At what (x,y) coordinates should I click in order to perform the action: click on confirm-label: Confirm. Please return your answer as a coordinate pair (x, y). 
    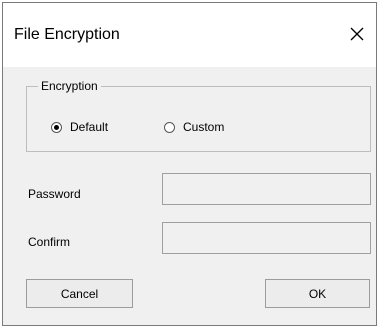
    Looking at the image, I should click on (49, 242).